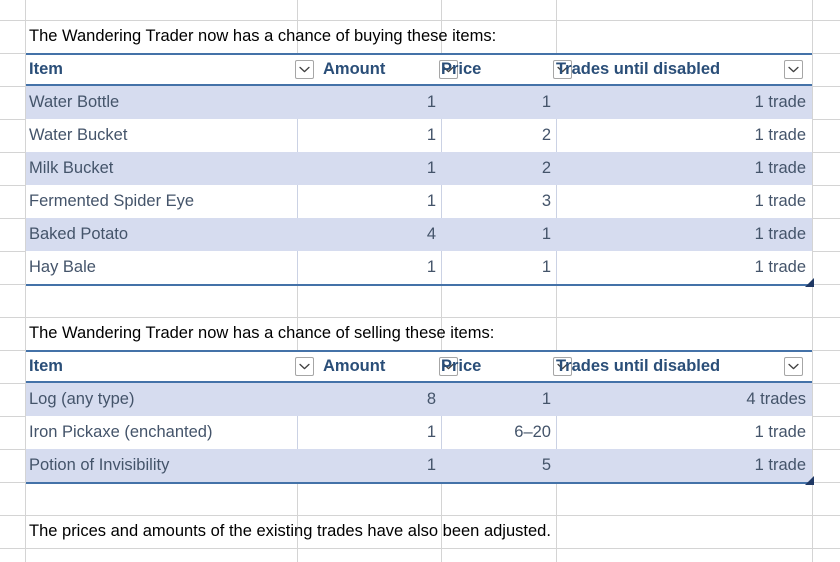 The image size is (840, 562). I want to click on cell-item: Hay Bale, so click(62, 267).